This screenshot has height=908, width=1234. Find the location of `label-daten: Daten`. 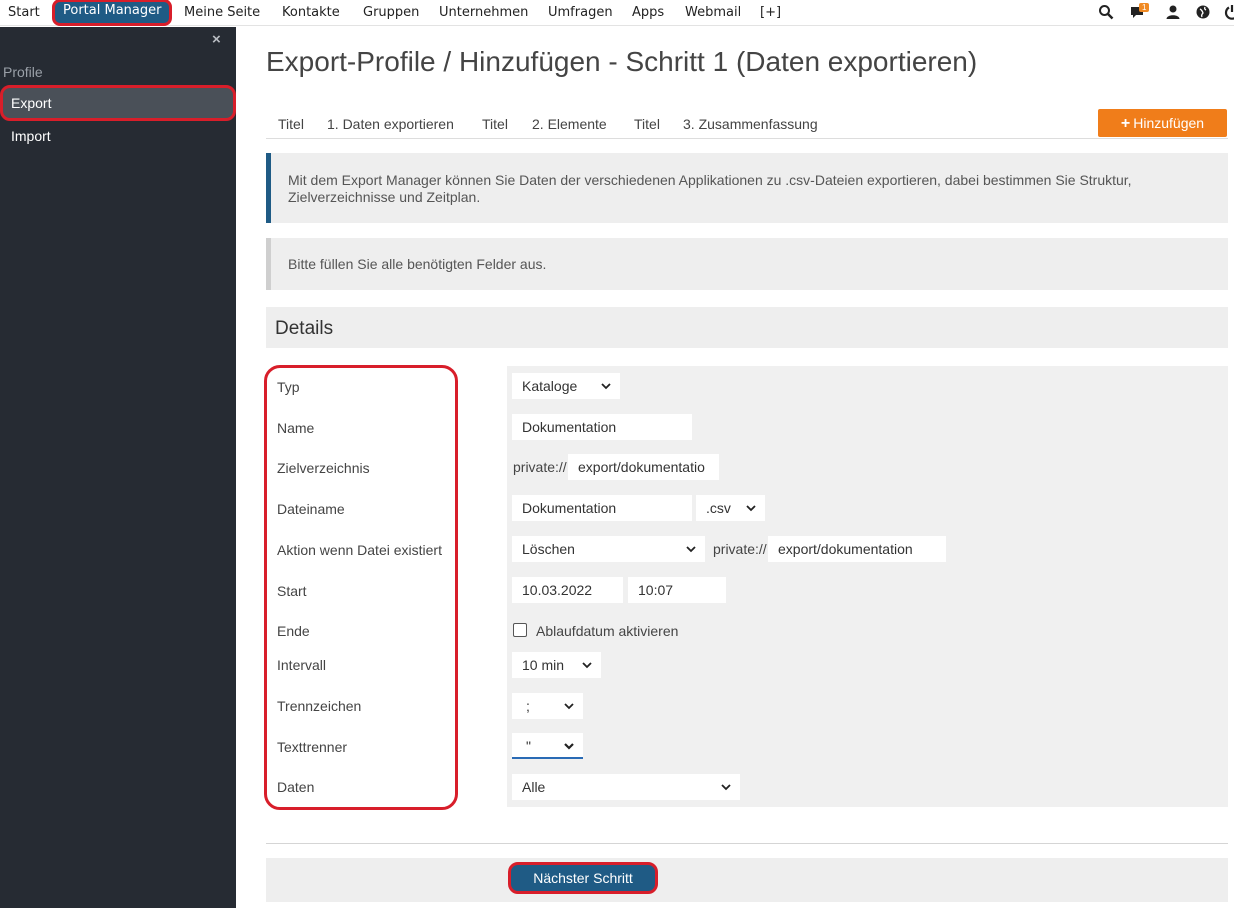

label-daten: Daten is located at coordinates (296, 787).